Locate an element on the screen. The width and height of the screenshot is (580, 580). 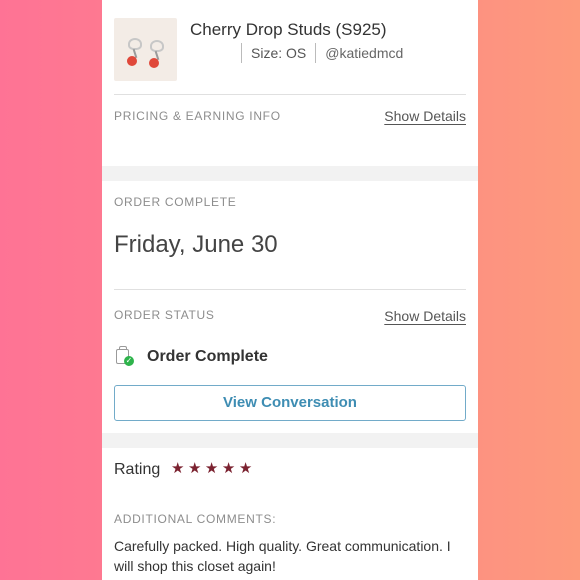
item-thumbnail is located at coordinates (145, 49).